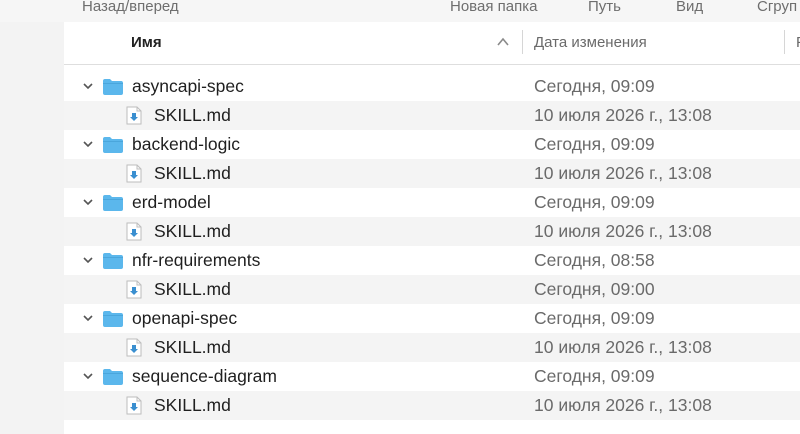 Image resolution: width=800 pixels, height=434 pixels. What do you see at coordinates (188, 86) in the screenshot?
I see `folder-name: asyncapi-spec` at bounding box center [188, 86].